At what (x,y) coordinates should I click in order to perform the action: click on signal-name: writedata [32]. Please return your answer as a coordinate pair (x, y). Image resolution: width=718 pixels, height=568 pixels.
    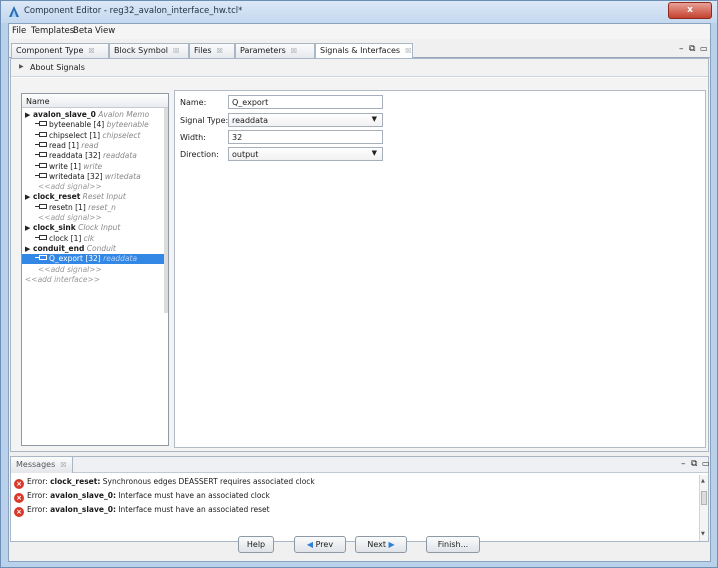
    Looking at the image, I should click on (76, 176).